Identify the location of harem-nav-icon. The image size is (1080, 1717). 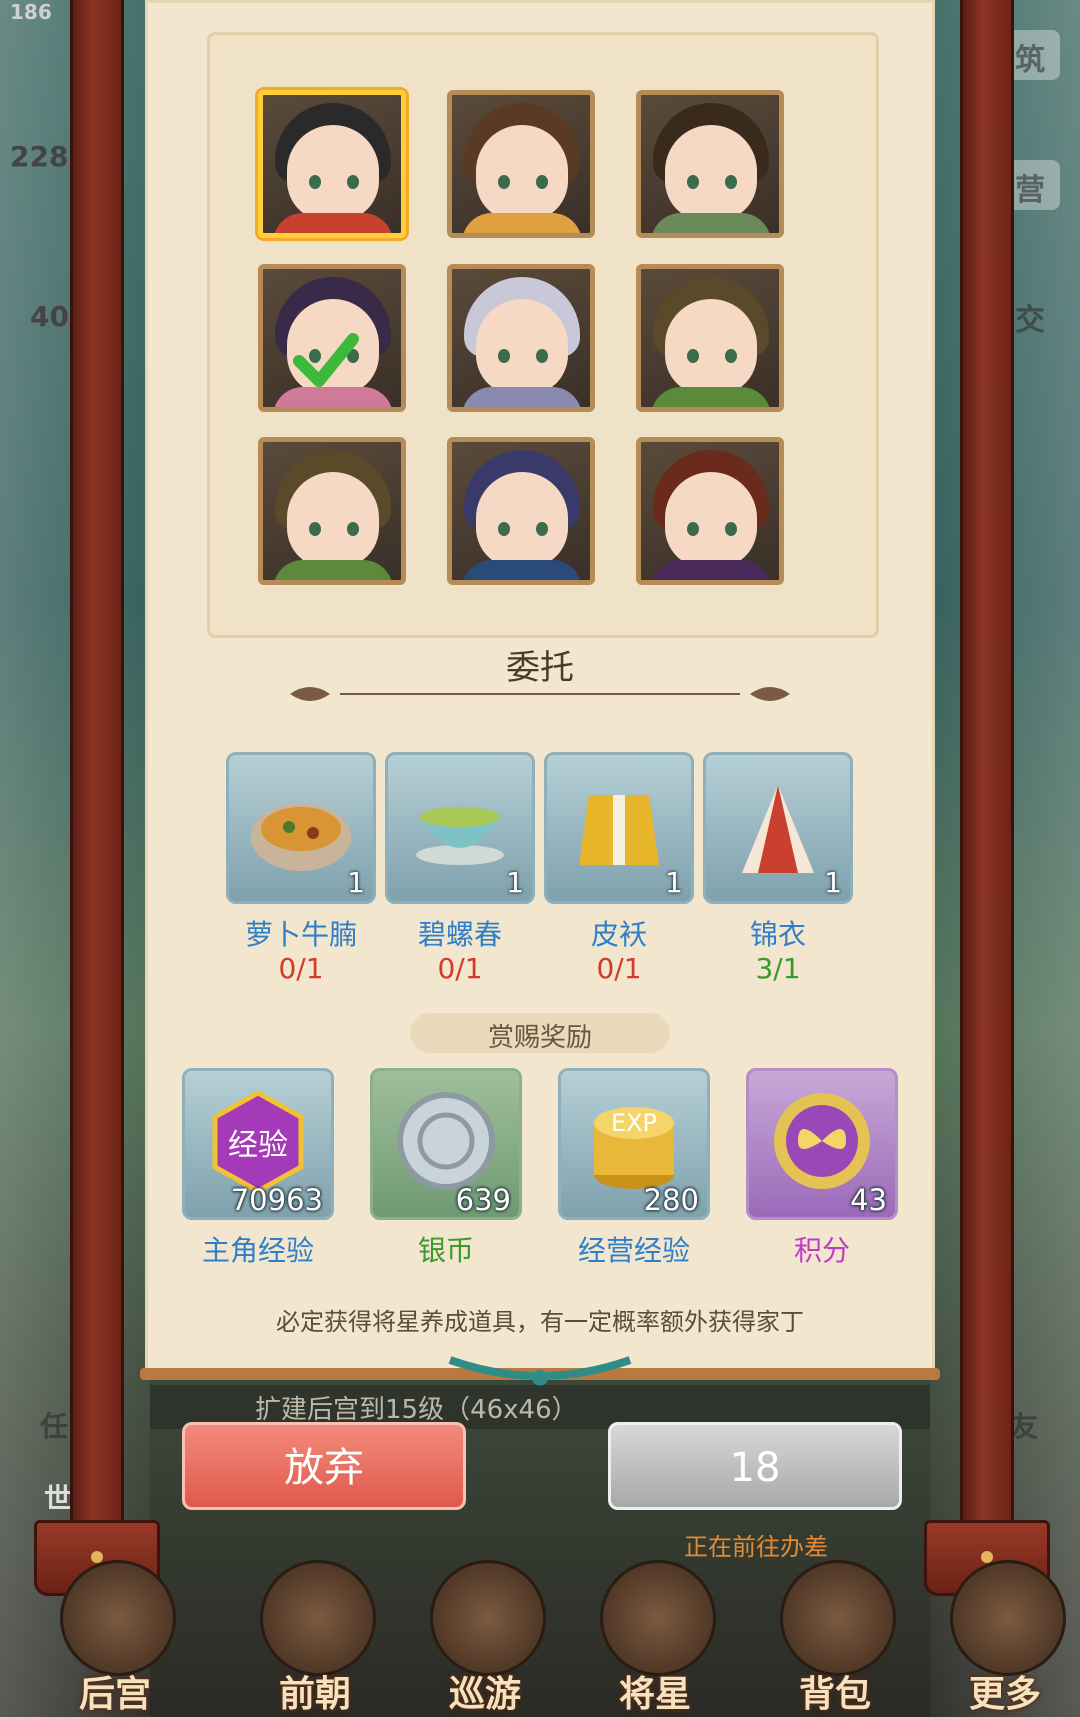
(118, 1618).